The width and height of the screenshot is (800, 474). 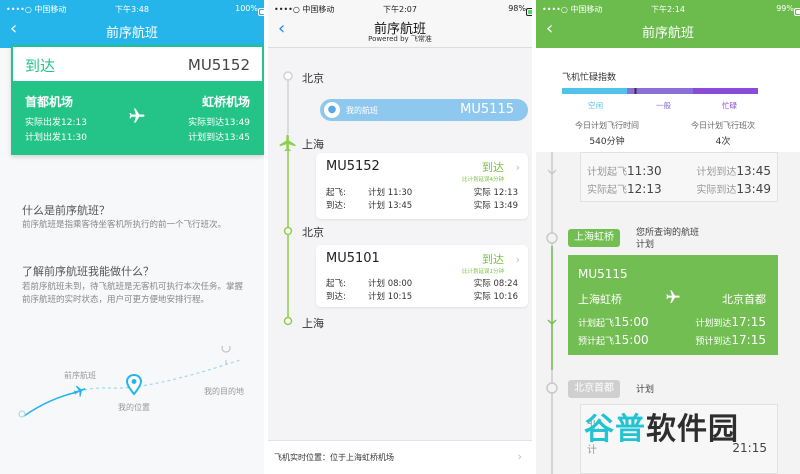 I want to click on battery-text: 100%, so click(x=246, y=8).